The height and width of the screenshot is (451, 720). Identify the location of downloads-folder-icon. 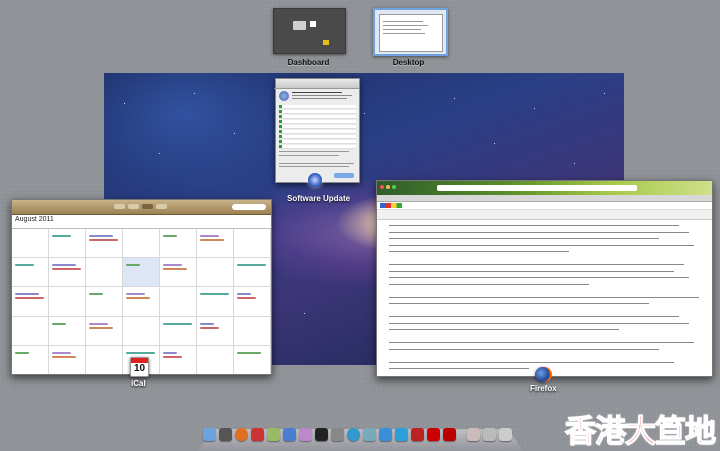
(489, 434).